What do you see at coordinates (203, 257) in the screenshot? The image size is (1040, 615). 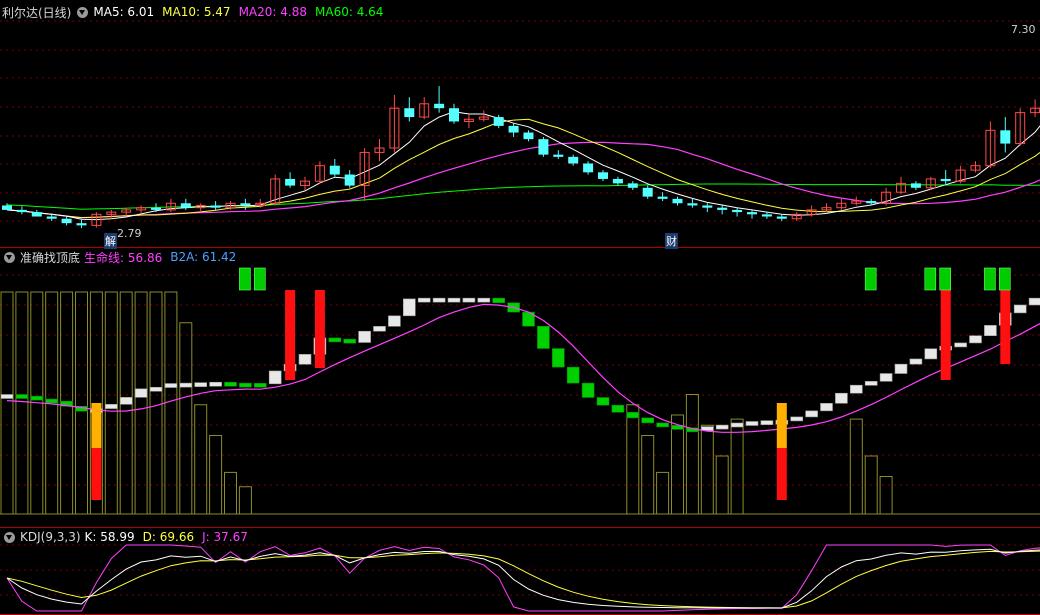 I see `b2a-value: B2A: 61.42` at bounding box center [203, 257].